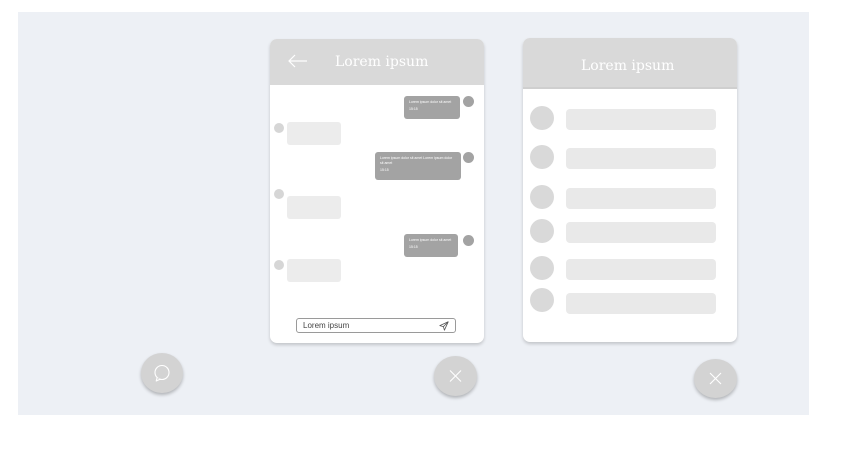  Describe the element at coordinates (444, 326) in the screenshot. I see `send-icon` at that location.